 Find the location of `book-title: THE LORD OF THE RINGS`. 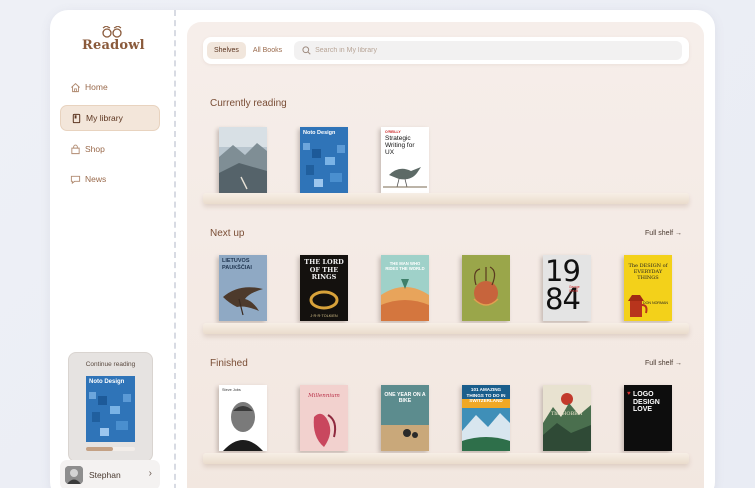

book-title: THE LORD OF THE RINGS is located at coordinates (324, 269).